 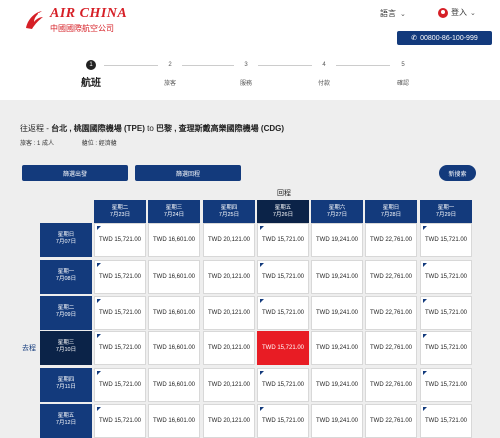 I want to click on return-date-header: 星期三 7月24日, so click(x=174, y=211).